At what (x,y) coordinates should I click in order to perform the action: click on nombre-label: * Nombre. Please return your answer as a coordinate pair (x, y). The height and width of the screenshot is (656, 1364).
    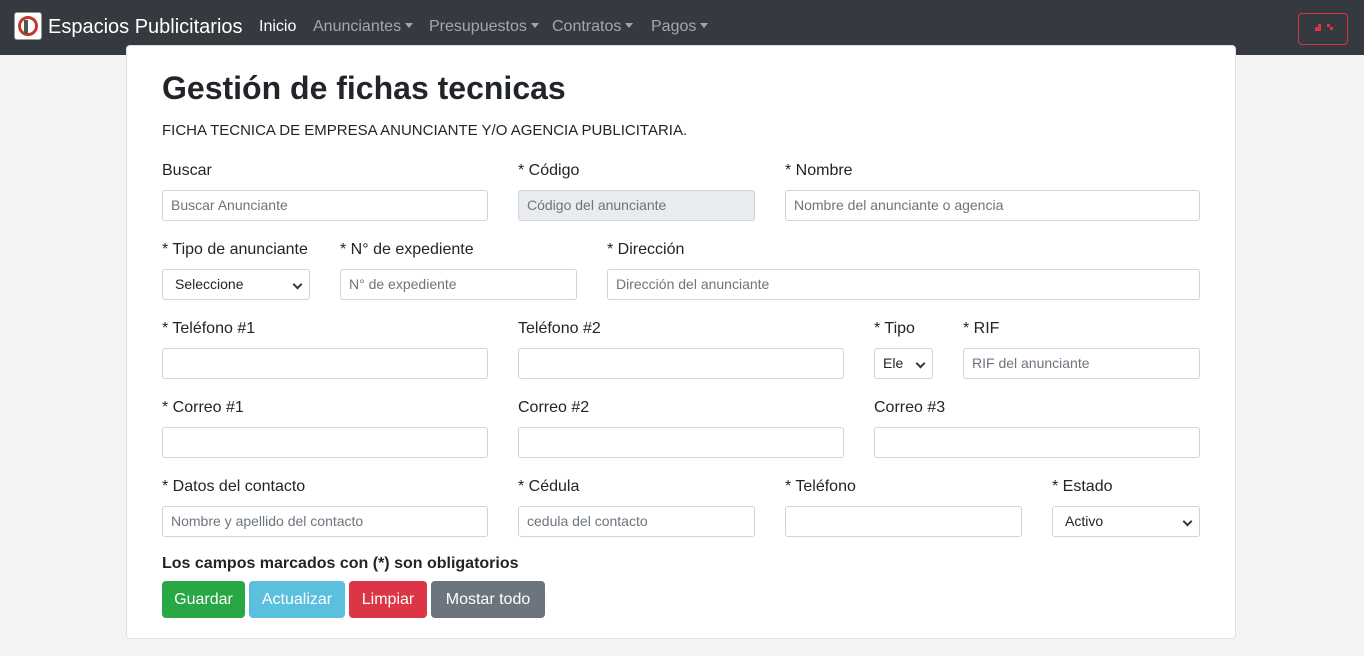
    Looking at the image, I should click on (819, 170).